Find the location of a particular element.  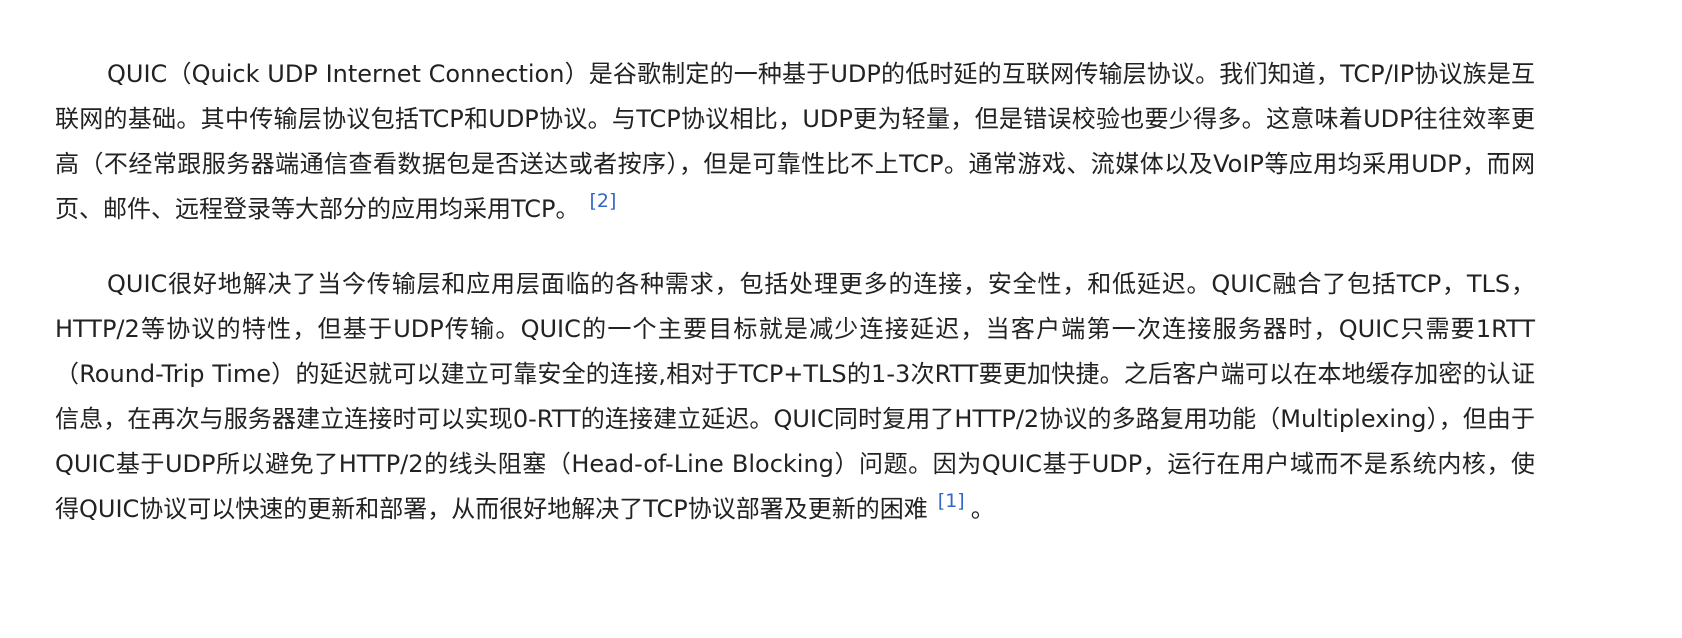

citation-link-2: [2] is located at coordinates (602, 201).